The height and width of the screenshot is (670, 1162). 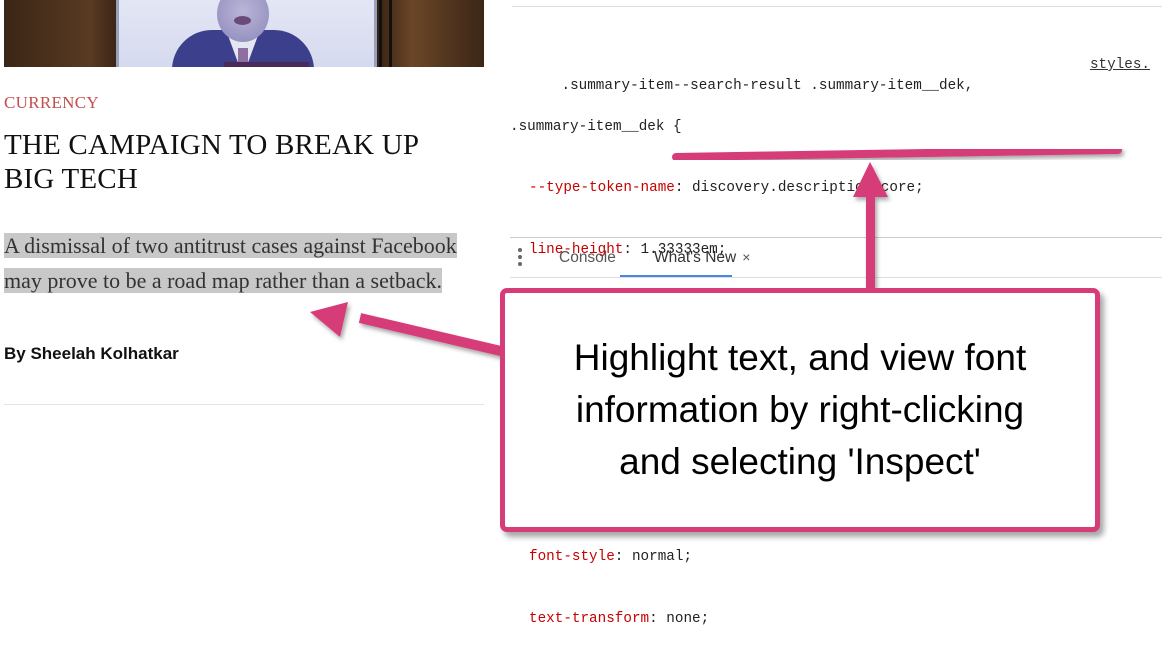 I want to click on hero-image, so click(x=244, y=33).